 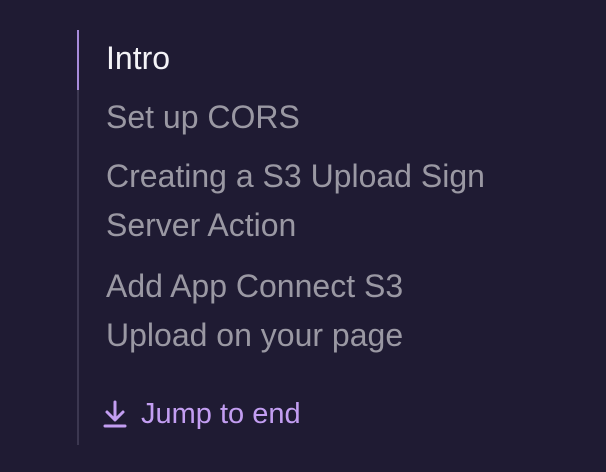 I want to click on arrow-down-to-line-icon, so click(x=115, y=414).